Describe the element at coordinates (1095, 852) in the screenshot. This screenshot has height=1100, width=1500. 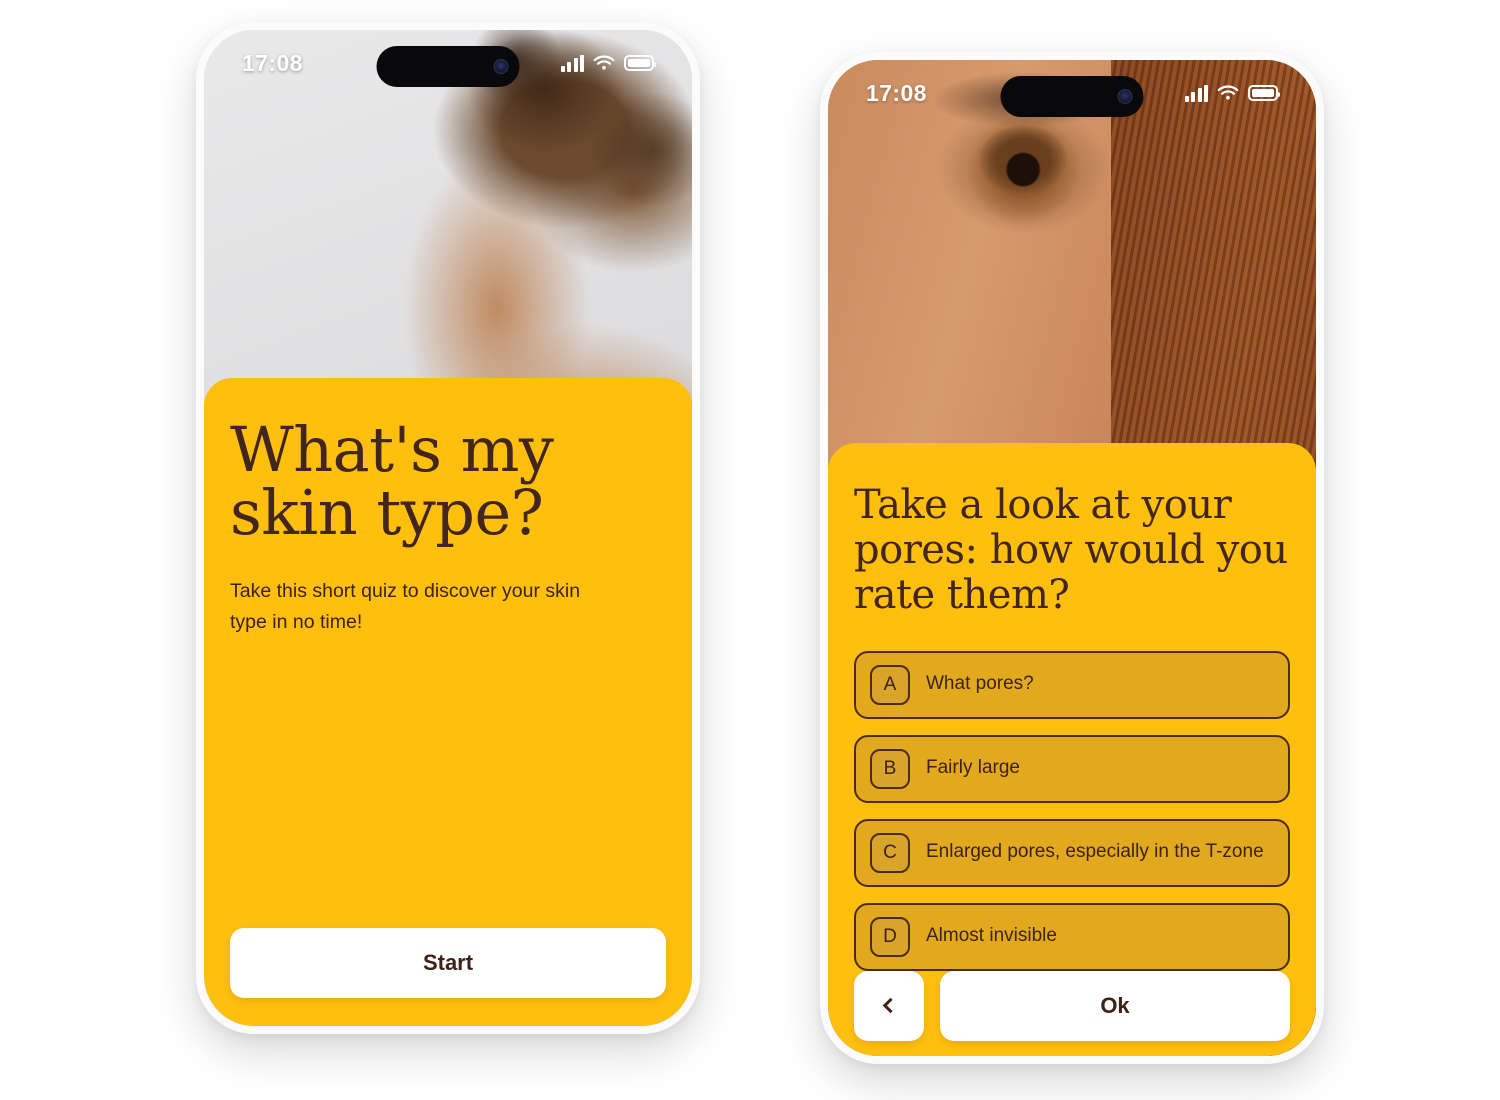
I see `option-label: Enlarged pores, especially in the T-zone` at that location.